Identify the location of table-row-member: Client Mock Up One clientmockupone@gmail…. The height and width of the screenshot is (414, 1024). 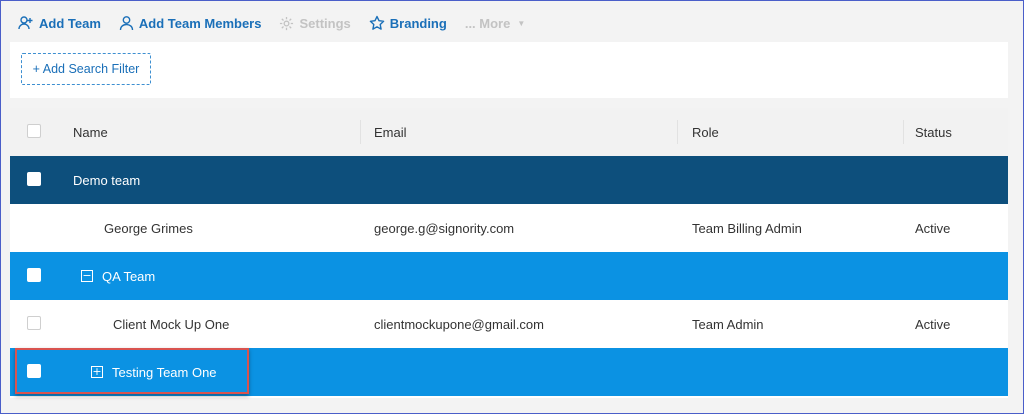
(509, 324).